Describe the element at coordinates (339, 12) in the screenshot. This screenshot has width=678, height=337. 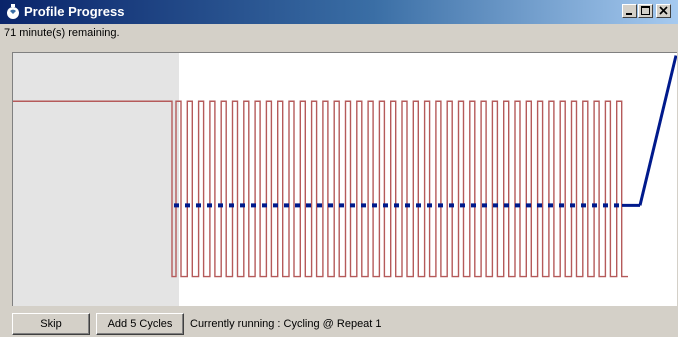
I see `title-bar: Profile Progress` at that location.